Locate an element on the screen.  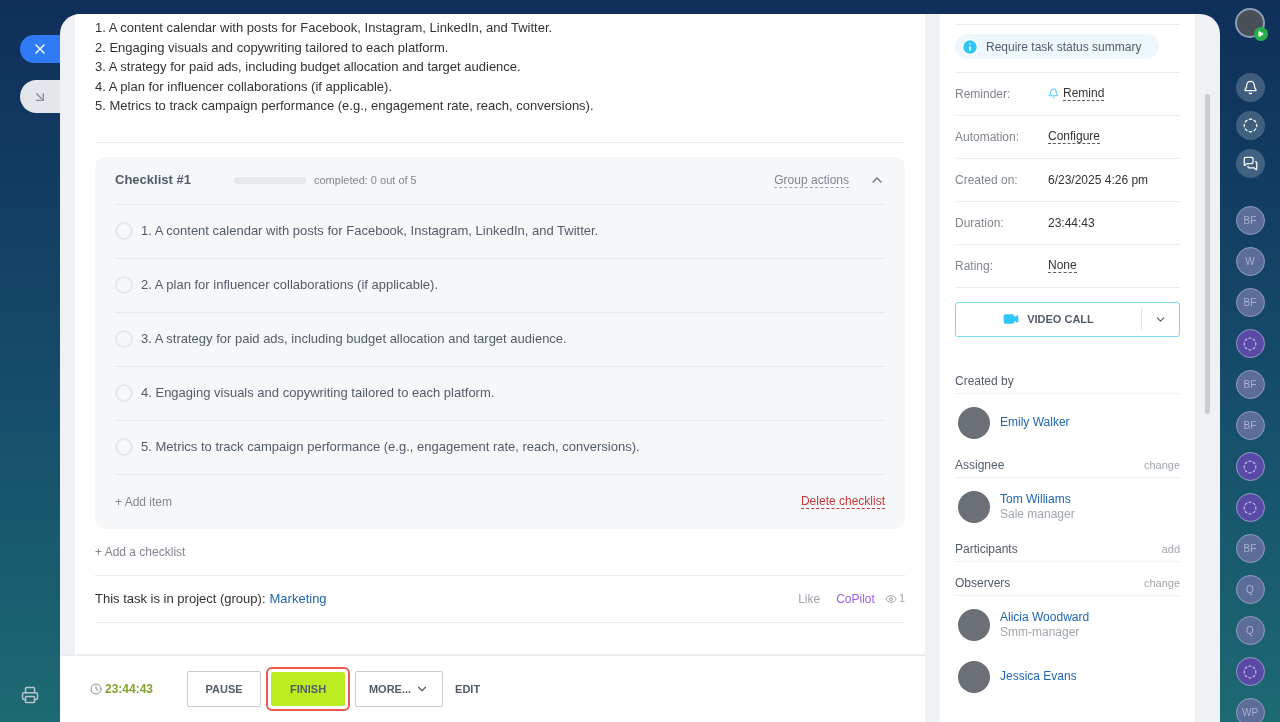
description-line: 1. A content calendar with posts for Facebook, Instagram, LinkedIn, and Twitter. is located at coordinates (324, 28).